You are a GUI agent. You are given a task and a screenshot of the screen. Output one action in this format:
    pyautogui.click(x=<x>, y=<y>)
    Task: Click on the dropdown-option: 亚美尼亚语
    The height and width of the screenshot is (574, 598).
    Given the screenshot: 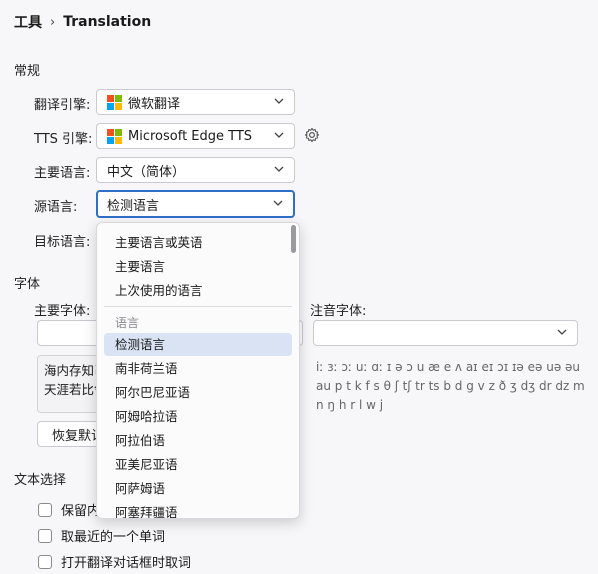 What is the action you would take?
    pyautogui.click(x=198, y=464)
    